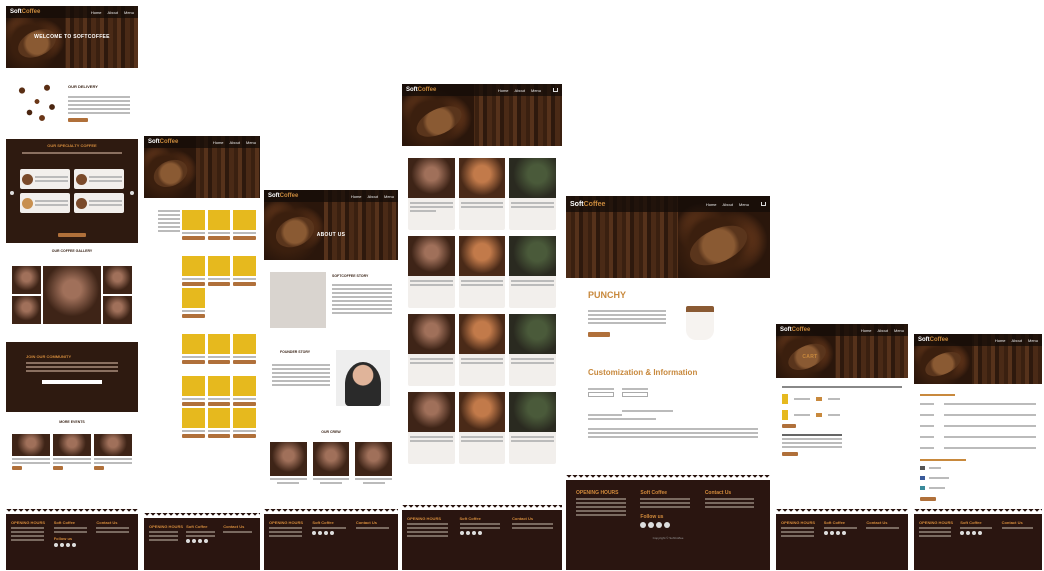 The height and width of the screenshot is (571, 1044). I want to click on add-to-cart-button, so click(599, 334).